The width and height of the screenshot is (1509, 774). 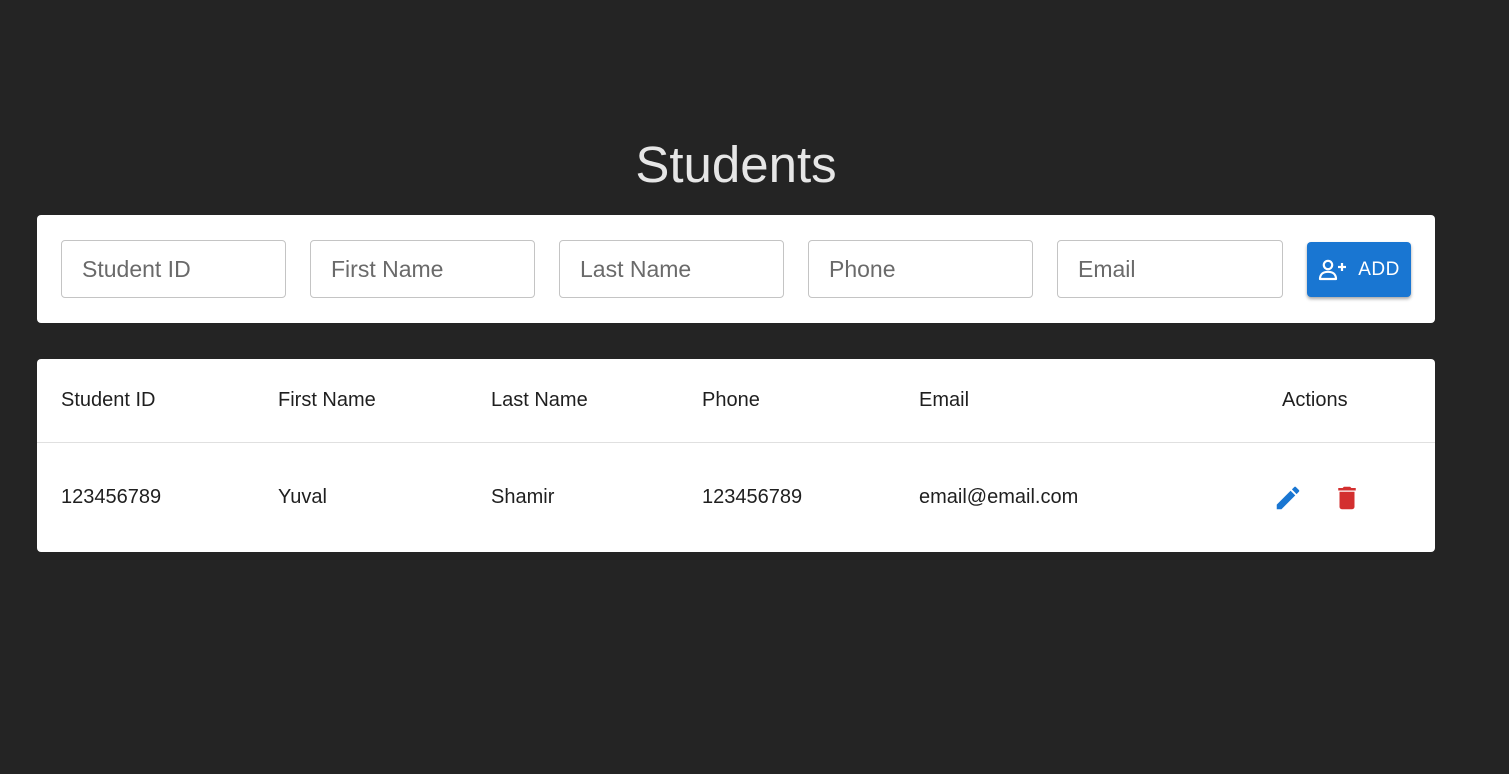 What do you see at coordinates (1379, 269) in the screenshot?
I see `add-button-label: ADD` at bounding box center [1379, 269].